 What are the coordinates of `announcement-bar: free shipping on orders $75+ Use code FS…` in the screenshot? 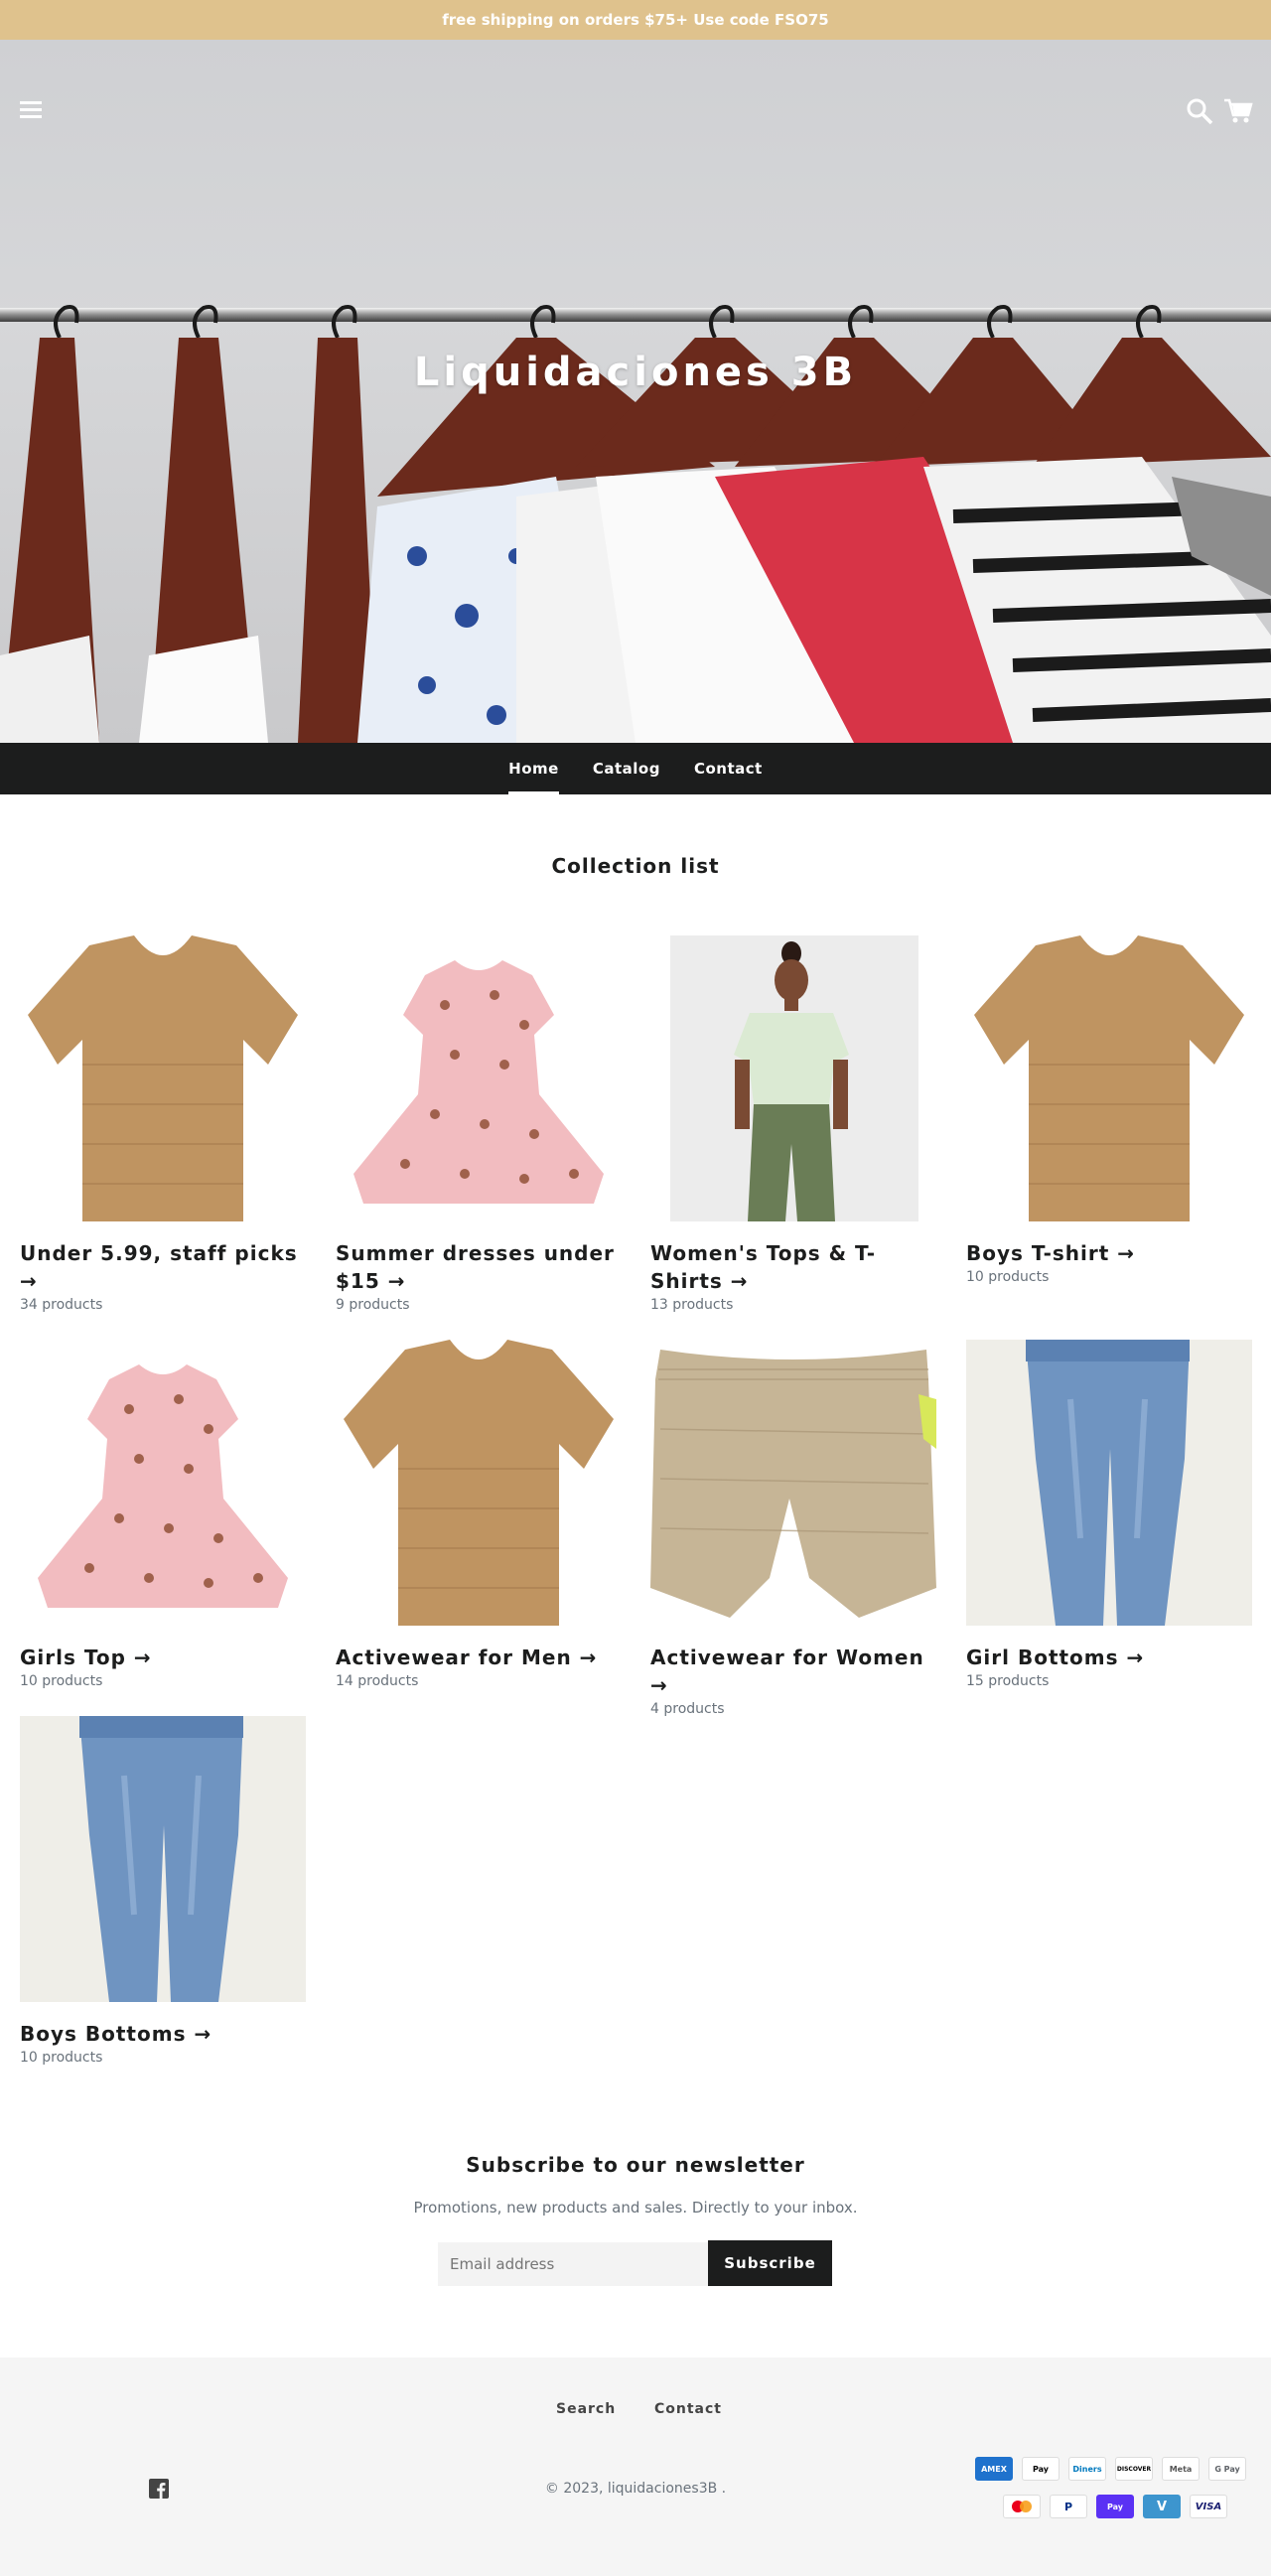 It's located at (635, 20).